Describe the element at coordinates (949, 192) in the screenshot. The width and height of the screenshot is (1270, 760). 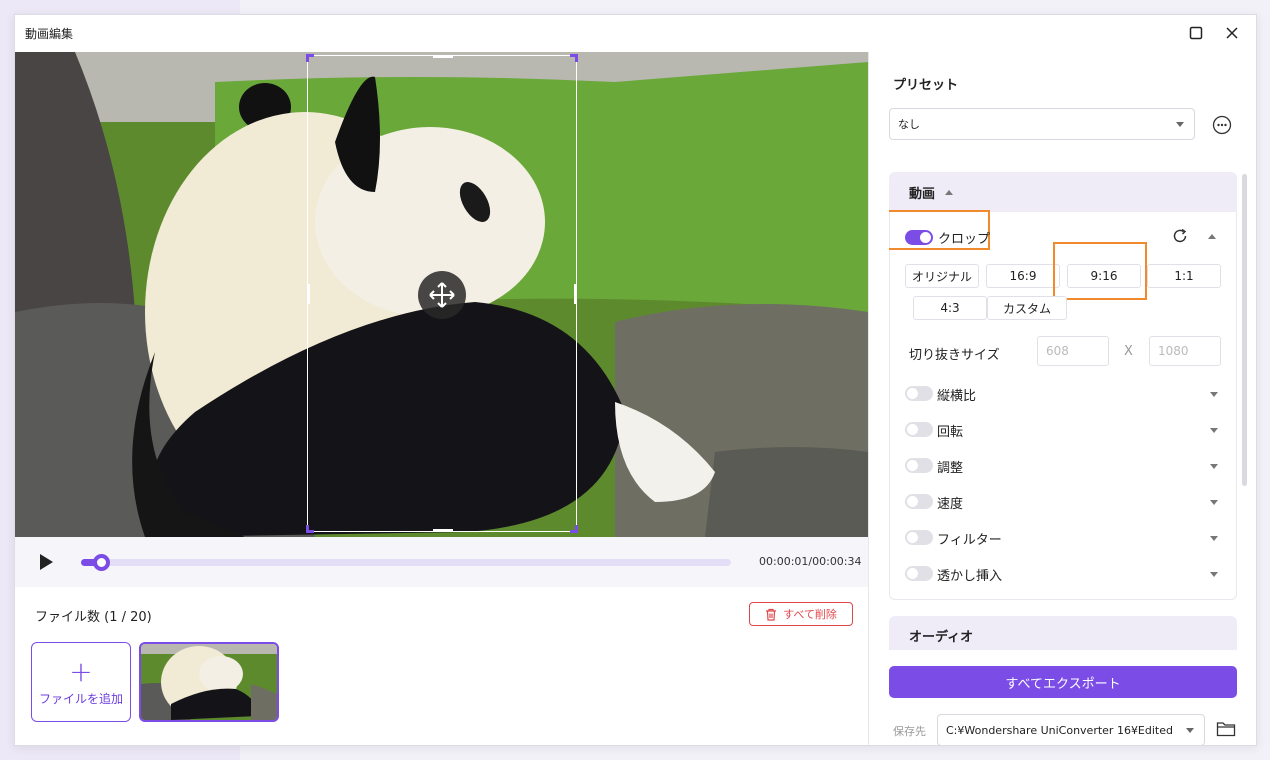
I see `collapse-icon` at that location.